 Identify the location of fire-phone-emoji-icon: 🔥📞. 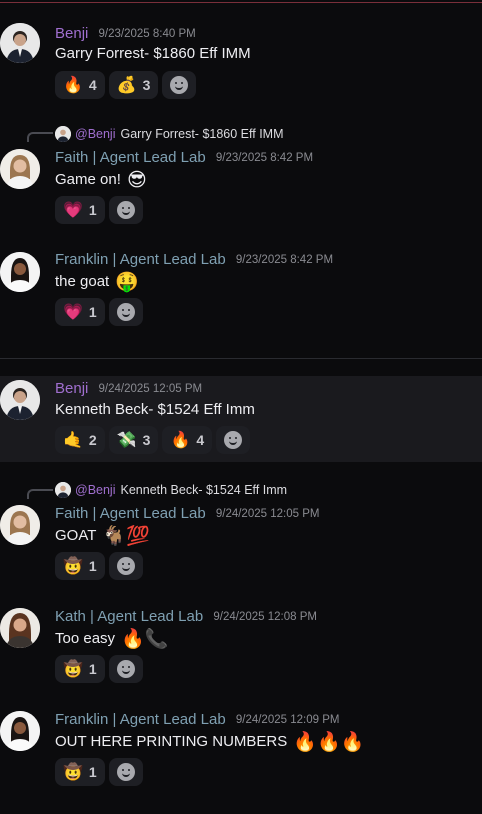
(145, 639).